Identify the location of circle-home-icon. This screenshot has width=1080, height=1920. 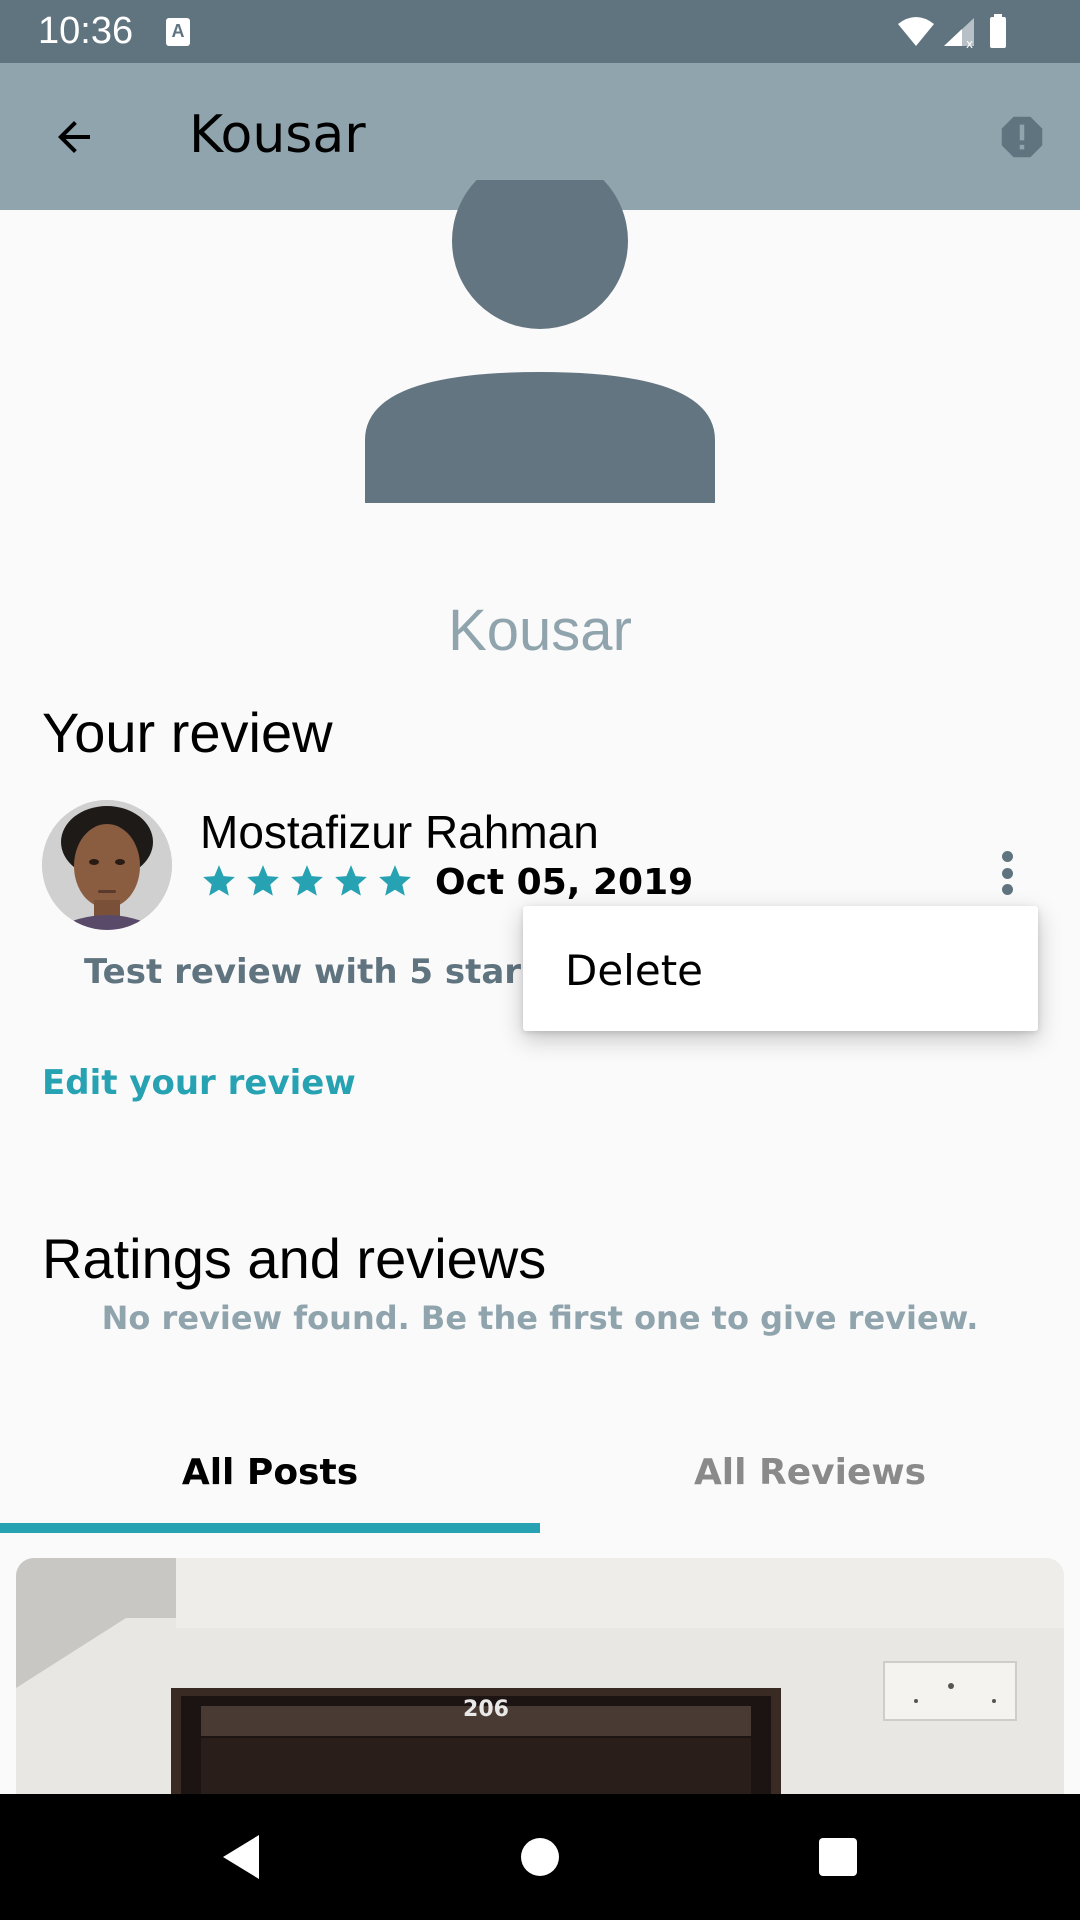
(540, 1857).